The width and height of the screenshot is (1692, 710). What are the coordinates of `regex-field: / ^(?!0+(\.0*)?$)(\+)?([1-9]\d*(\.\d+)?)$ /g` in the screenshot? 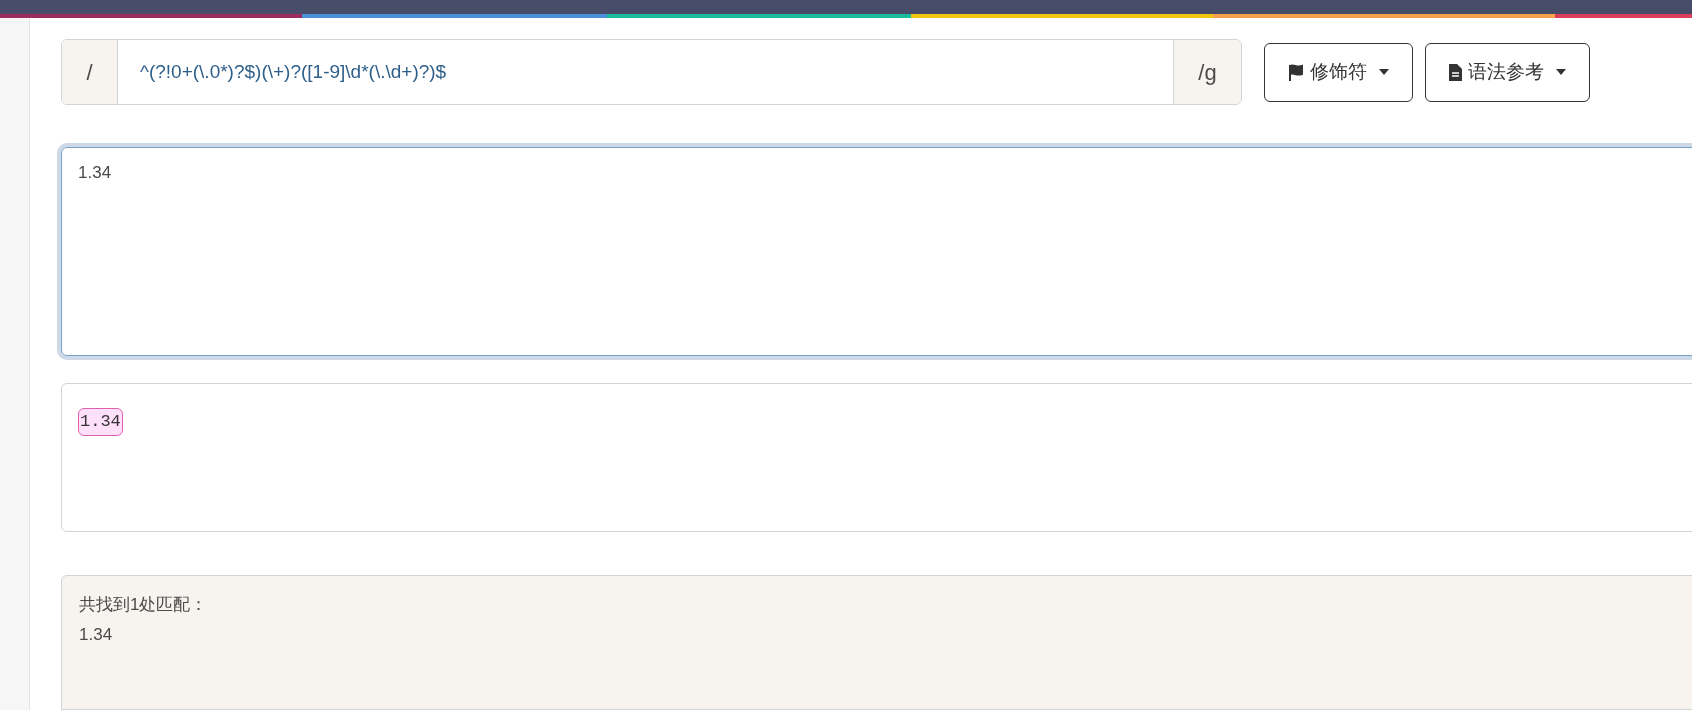 It's located at (651, 72).